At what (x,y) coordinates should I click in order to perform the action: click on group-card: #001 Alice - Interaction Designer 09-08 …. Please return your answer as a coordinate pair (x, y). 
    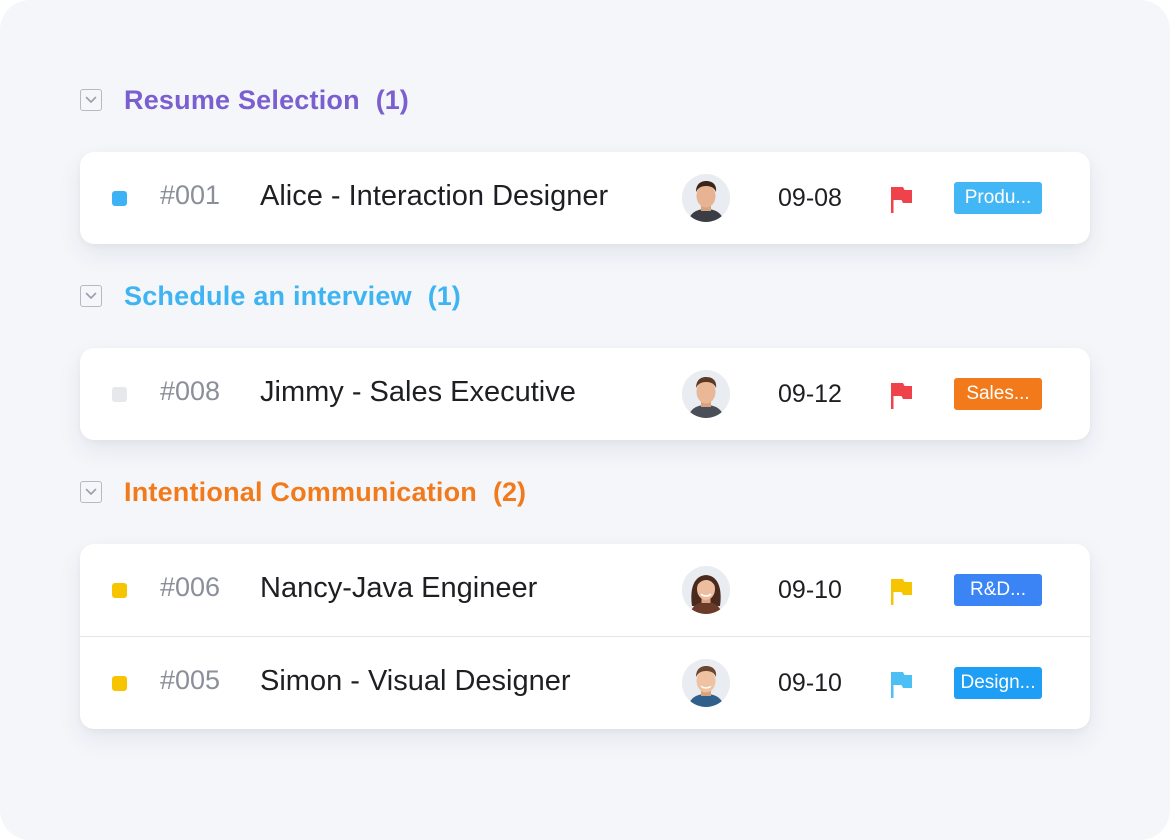
    Looking at the image, I should click on (585, 198).